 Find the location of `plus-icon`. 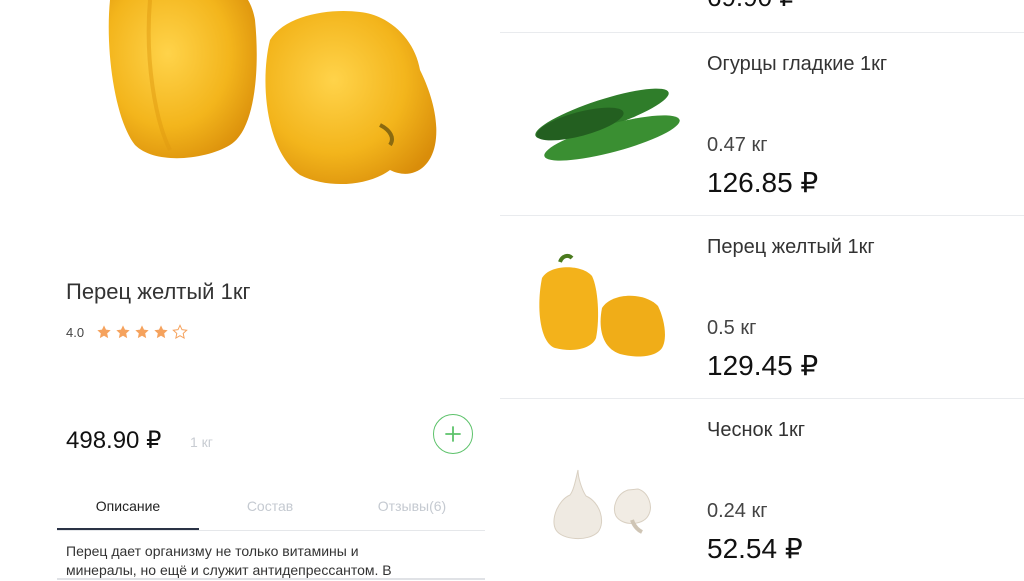

plus-icon is located at coordinates (453, 434).